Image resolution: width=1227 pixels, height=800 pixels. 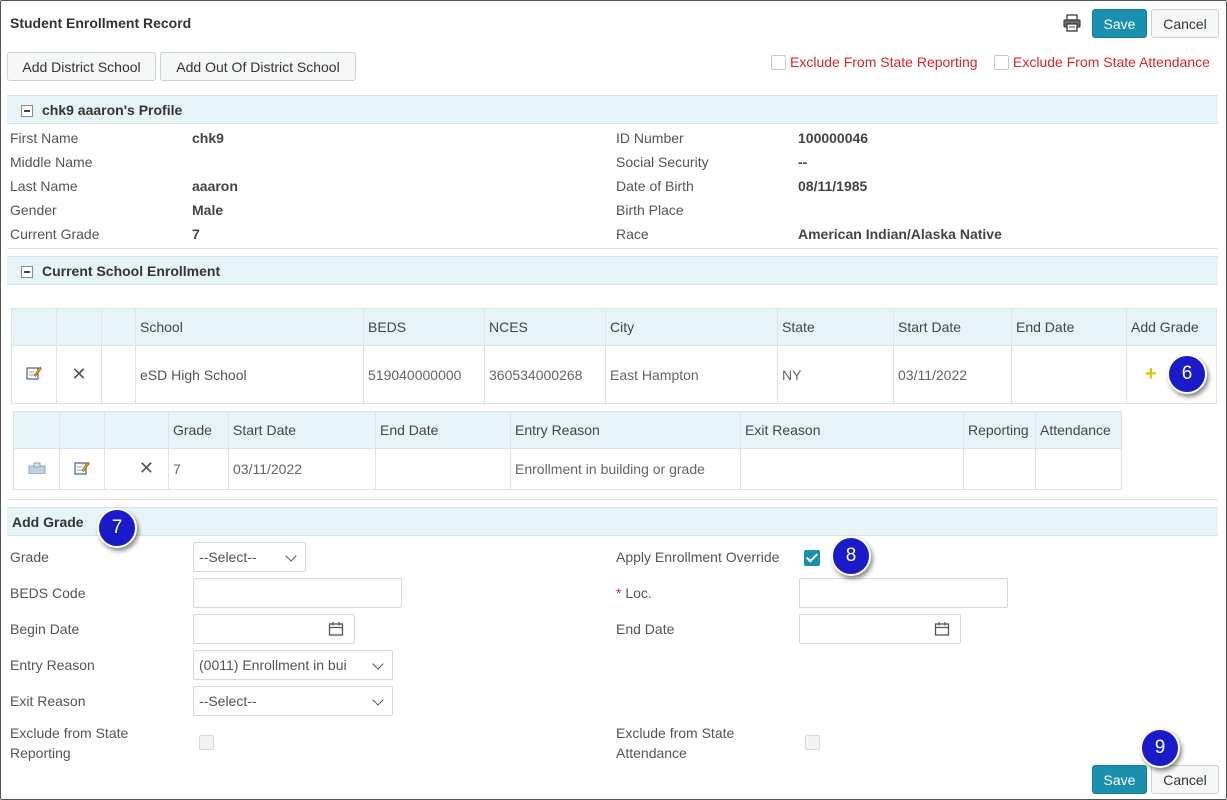 What do you see at coordinates (675, 743) in the screenshot?
I see `exclude-attendance-label: Exclude from State Attendance` at bounding box center [675, 743].